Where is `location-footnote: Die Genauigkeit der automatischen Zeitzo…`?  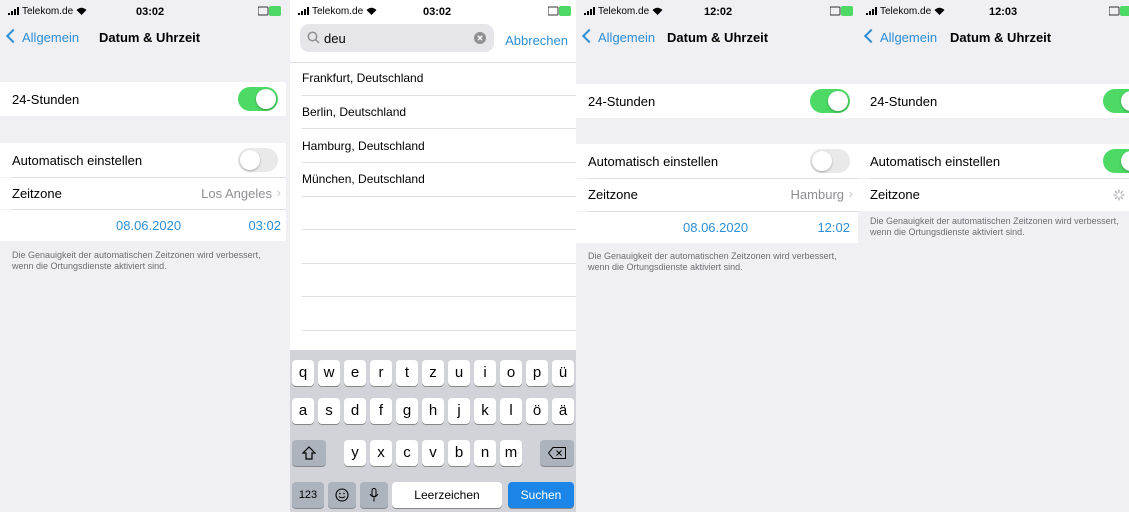
location-footnote: Die Genauigkeit der automatischen Zeitzo… is located at coordinates (712, 261).